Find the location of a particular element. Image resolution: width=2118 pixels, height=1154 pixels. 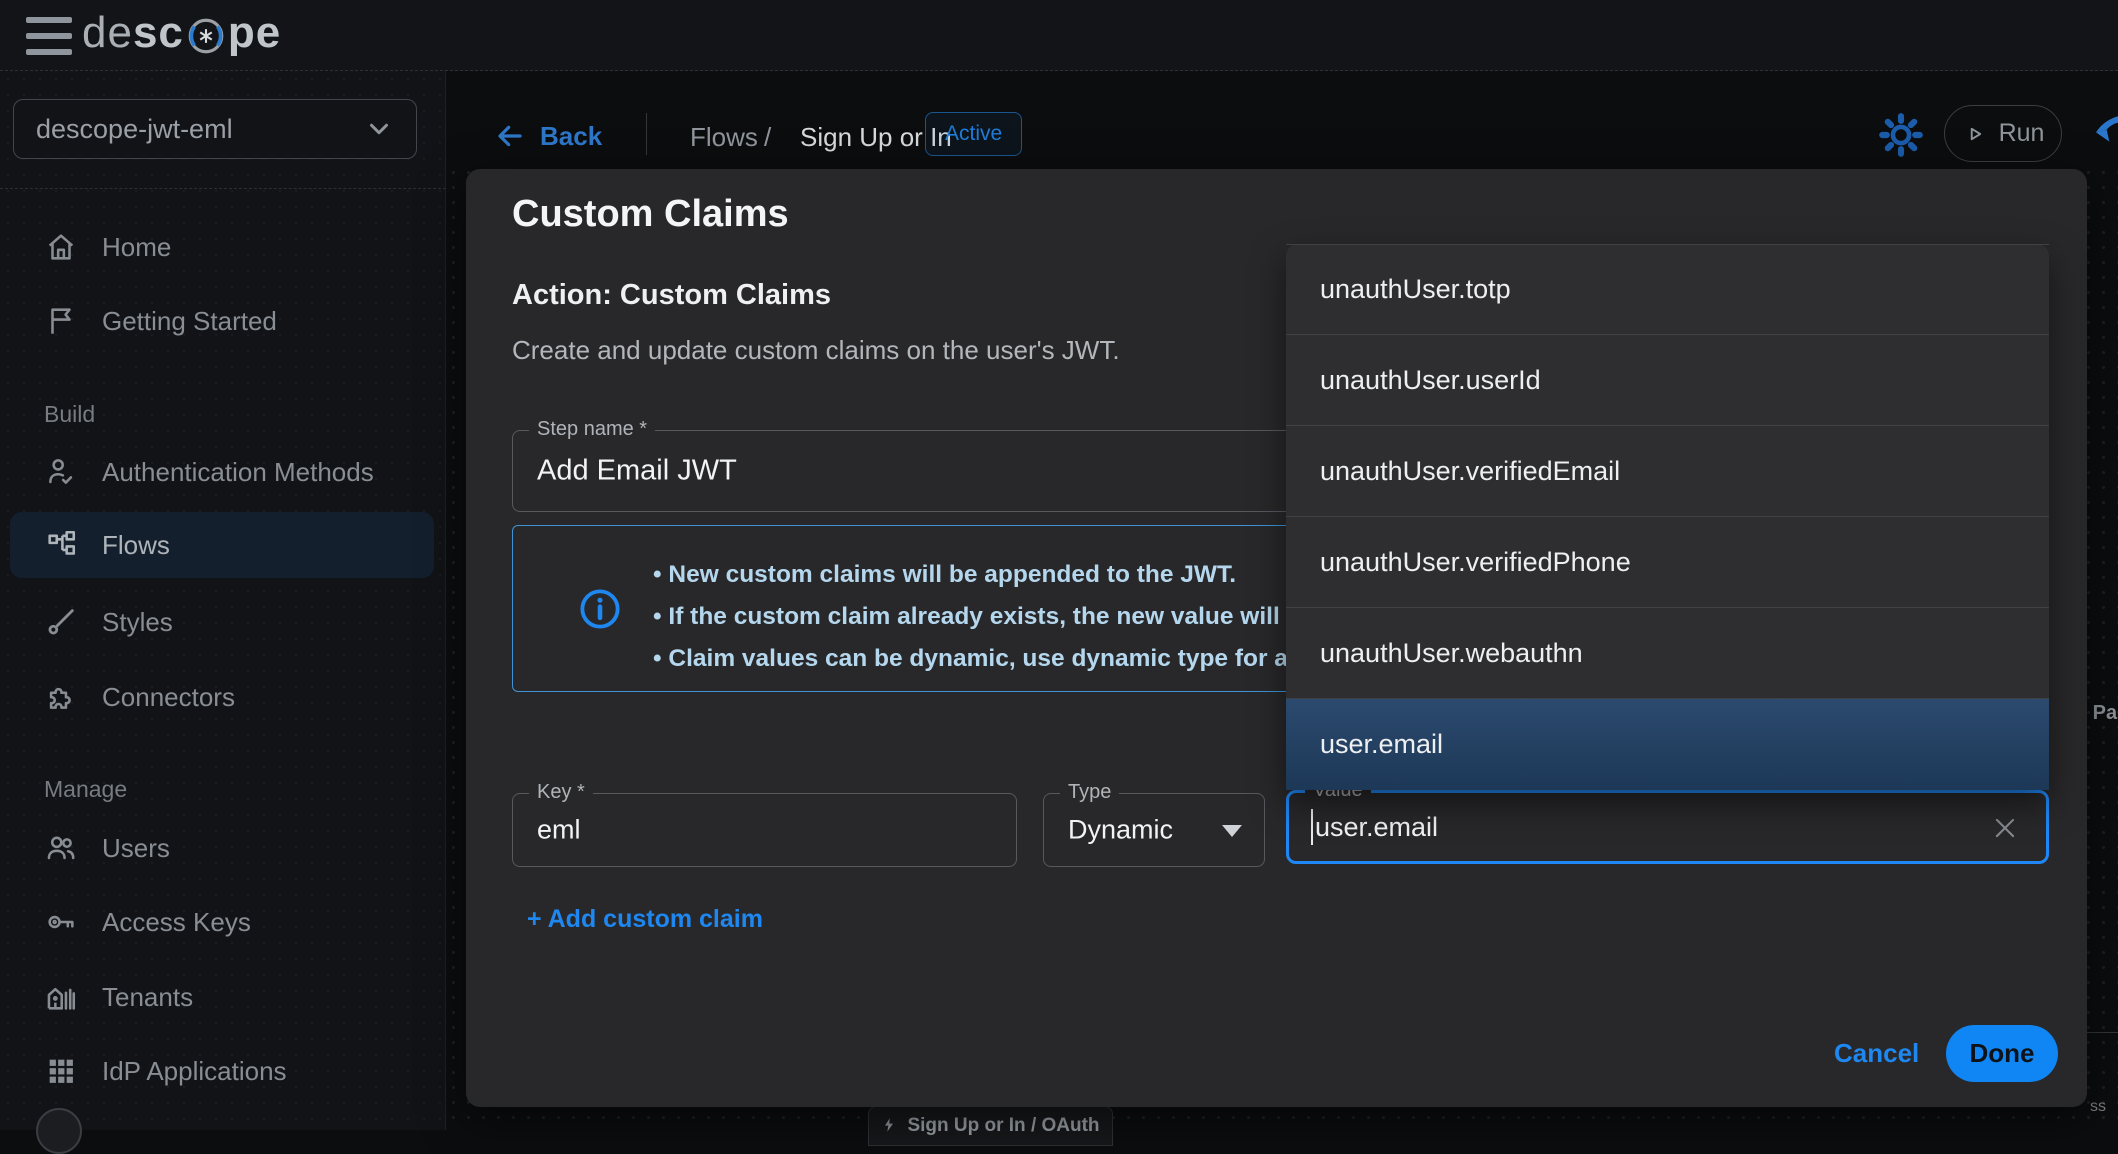

type-select: Type Dynamic is located at coordinates (1154, 824).